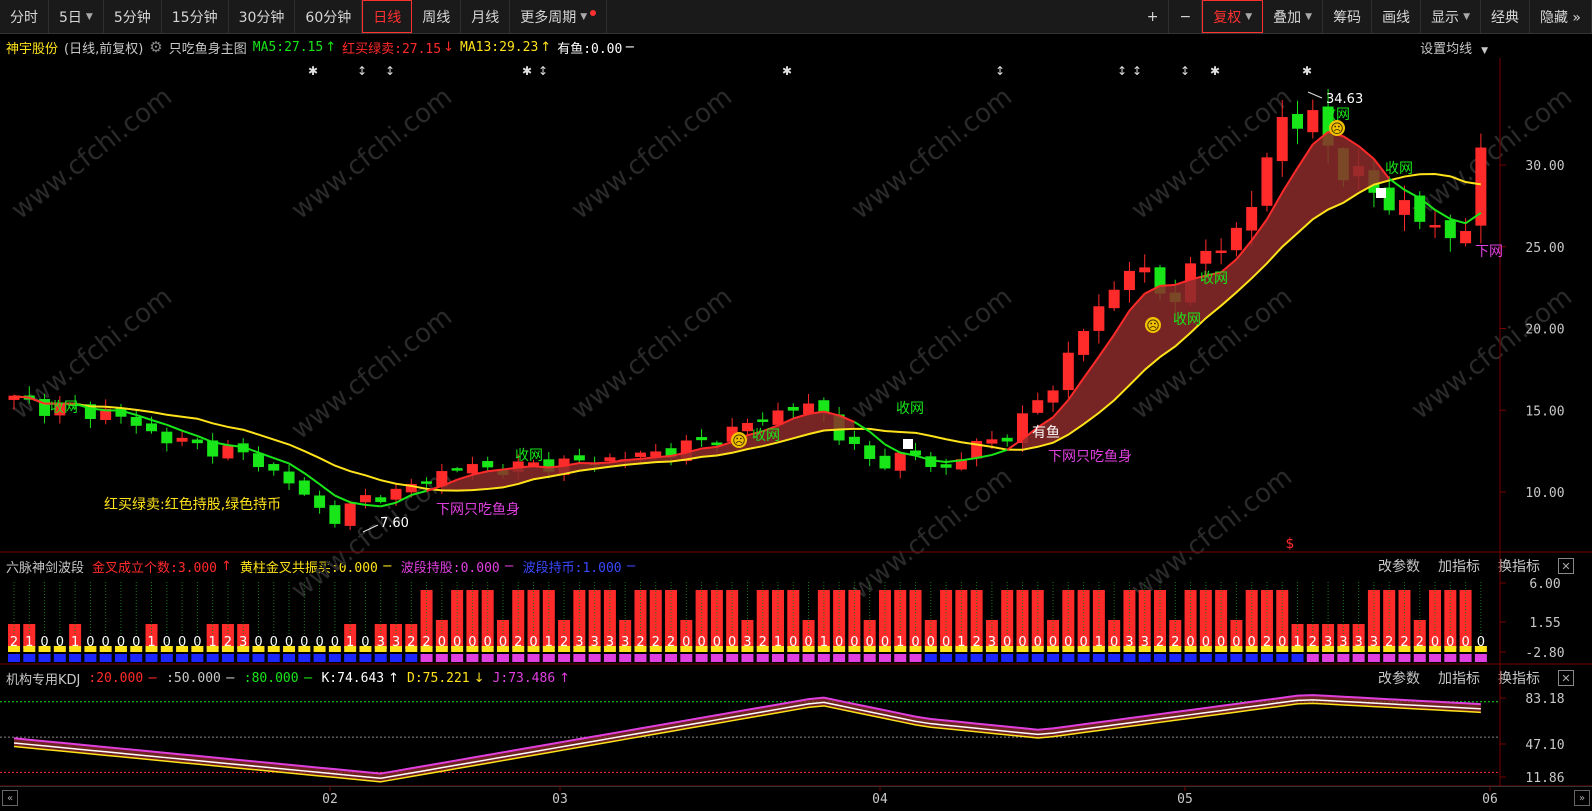 The image size is (1592, 811). I want to click on xiawang-label: 下网只吃鱼身, so click(1090, 456).